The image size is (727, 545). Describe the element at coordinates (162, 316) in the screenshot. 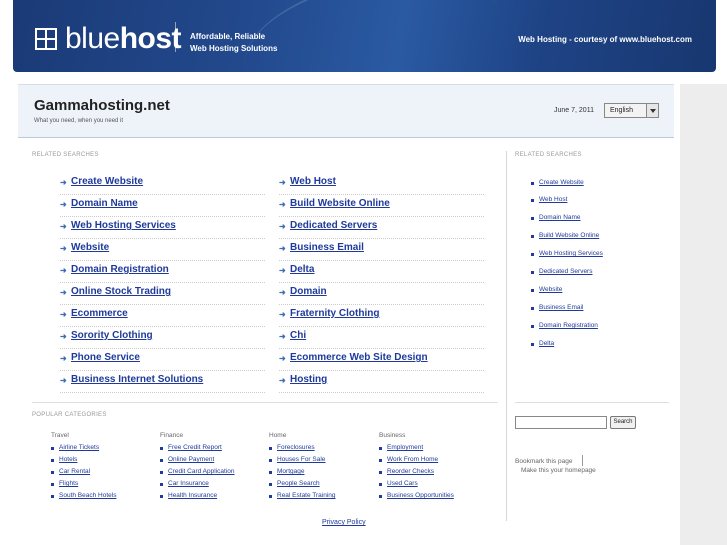

I see `related-search-item: ➜ Ecommerce` at that location.